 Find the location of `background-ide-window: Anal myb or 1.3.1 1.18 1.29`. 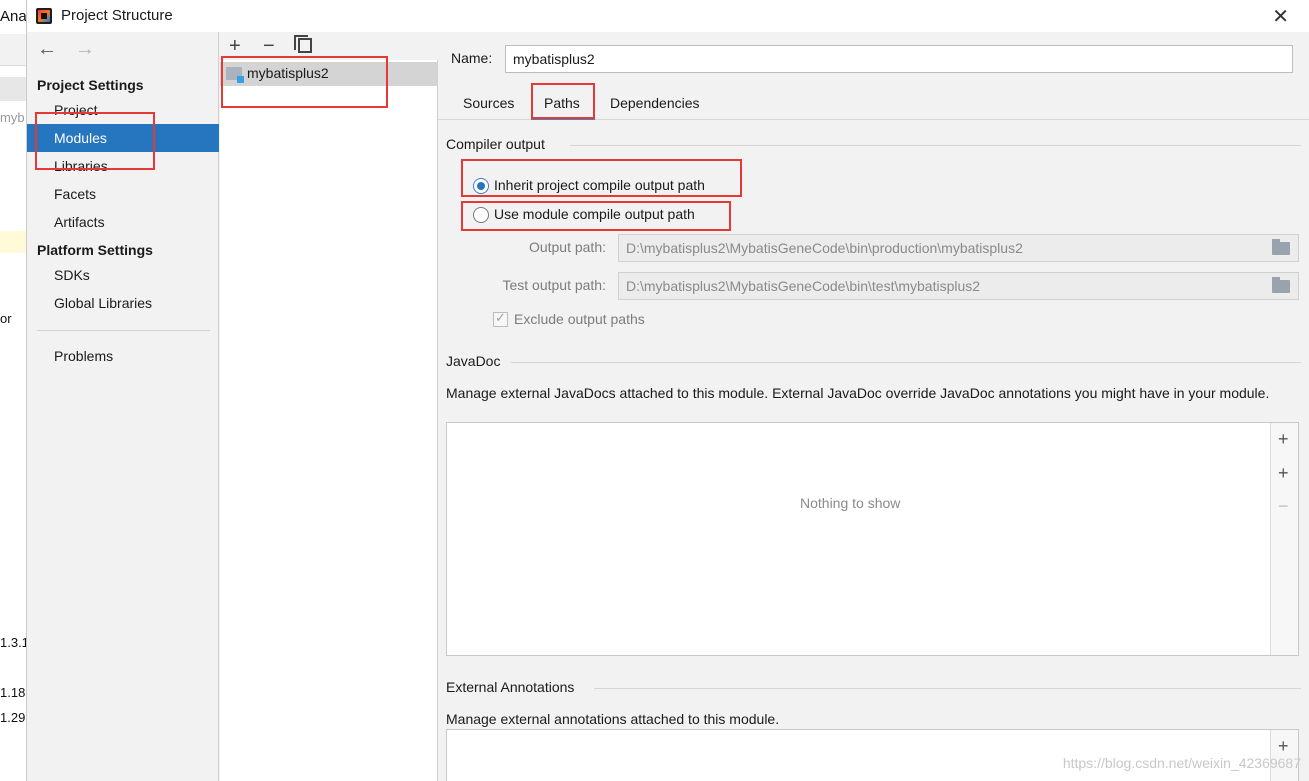

background-ide-window: Anal myb or 1.3.1 1.18 1.29 is located at coordinates (13, 390).